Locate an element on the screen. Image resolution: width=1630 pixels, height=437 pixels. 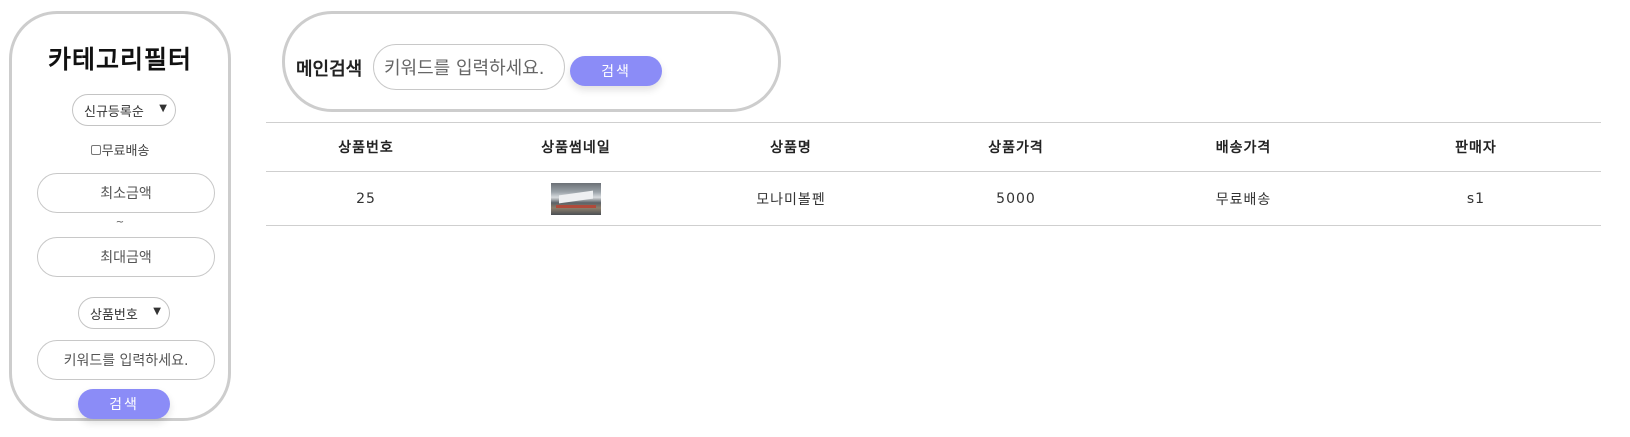
cell-price: 5000 is located at coordinates (1016, 198).